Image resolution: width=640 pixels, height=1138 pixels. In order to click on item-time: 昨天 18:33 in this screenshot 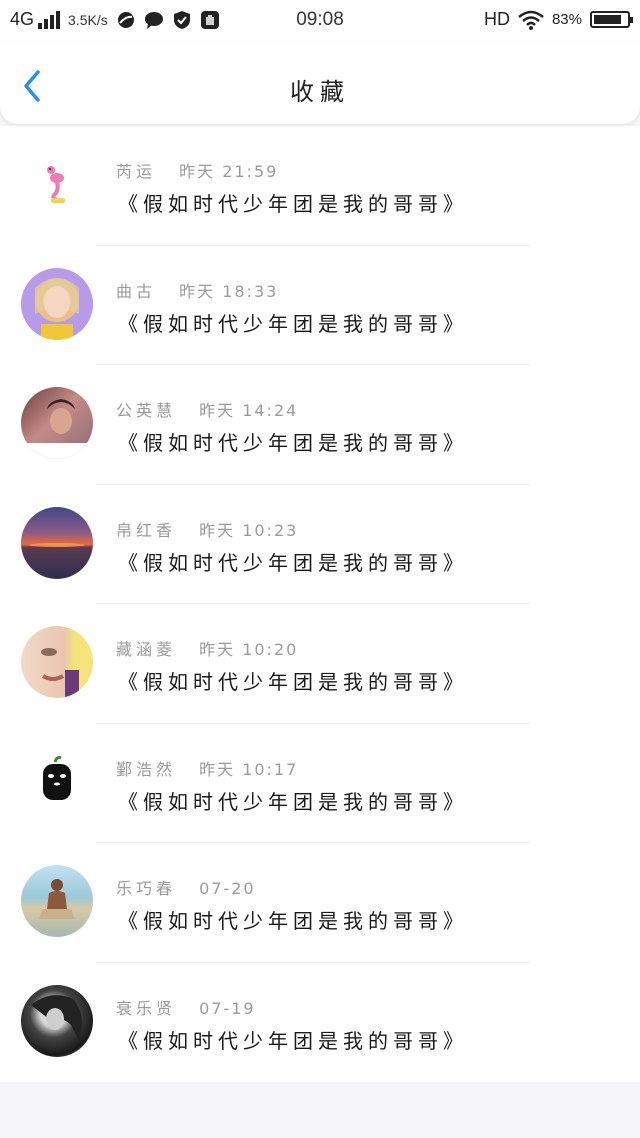, I will do `click(229, 291)`.